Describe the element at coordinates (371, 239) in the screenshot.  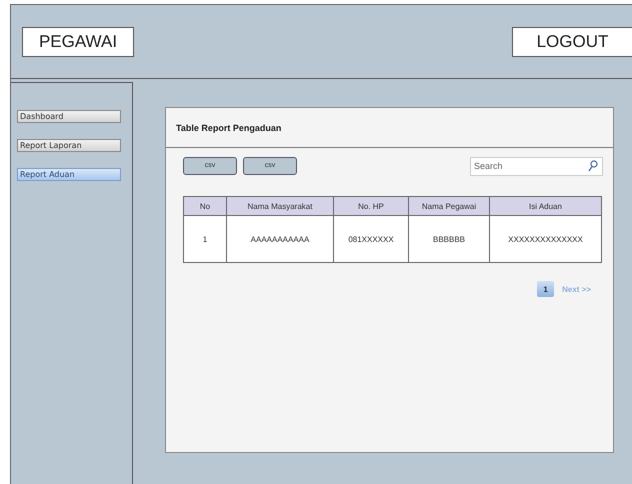
I see `table-cell: 081XXXXXX` at that location.